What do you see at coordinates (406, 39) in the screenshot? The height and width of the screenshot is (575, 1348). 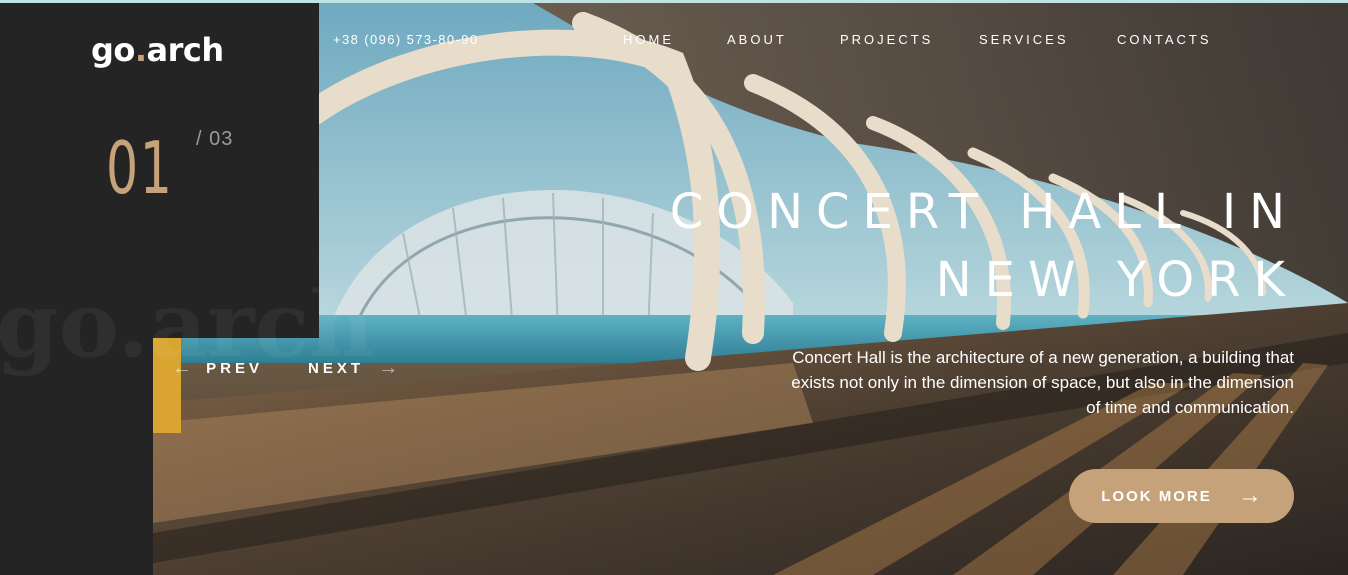 I see `phone-number: +38 (096) 573-80-90` at bounding box center [406, 39].